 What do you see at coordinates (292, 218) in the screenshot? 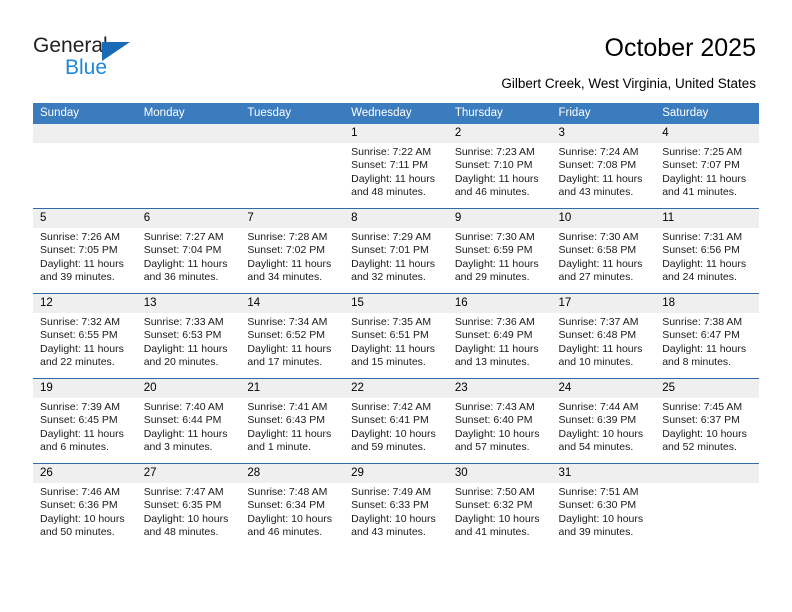
I see `day-number: 7` at bounding box center [292, 218].